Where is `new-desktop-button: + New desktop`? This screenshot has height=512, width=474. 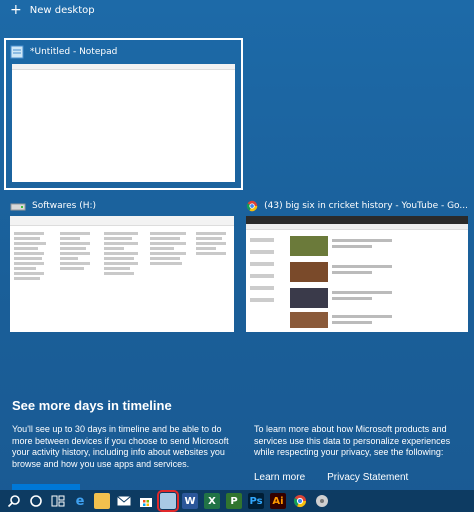
new-desktop-button: + New desktop is located at coordinates (52, 10).